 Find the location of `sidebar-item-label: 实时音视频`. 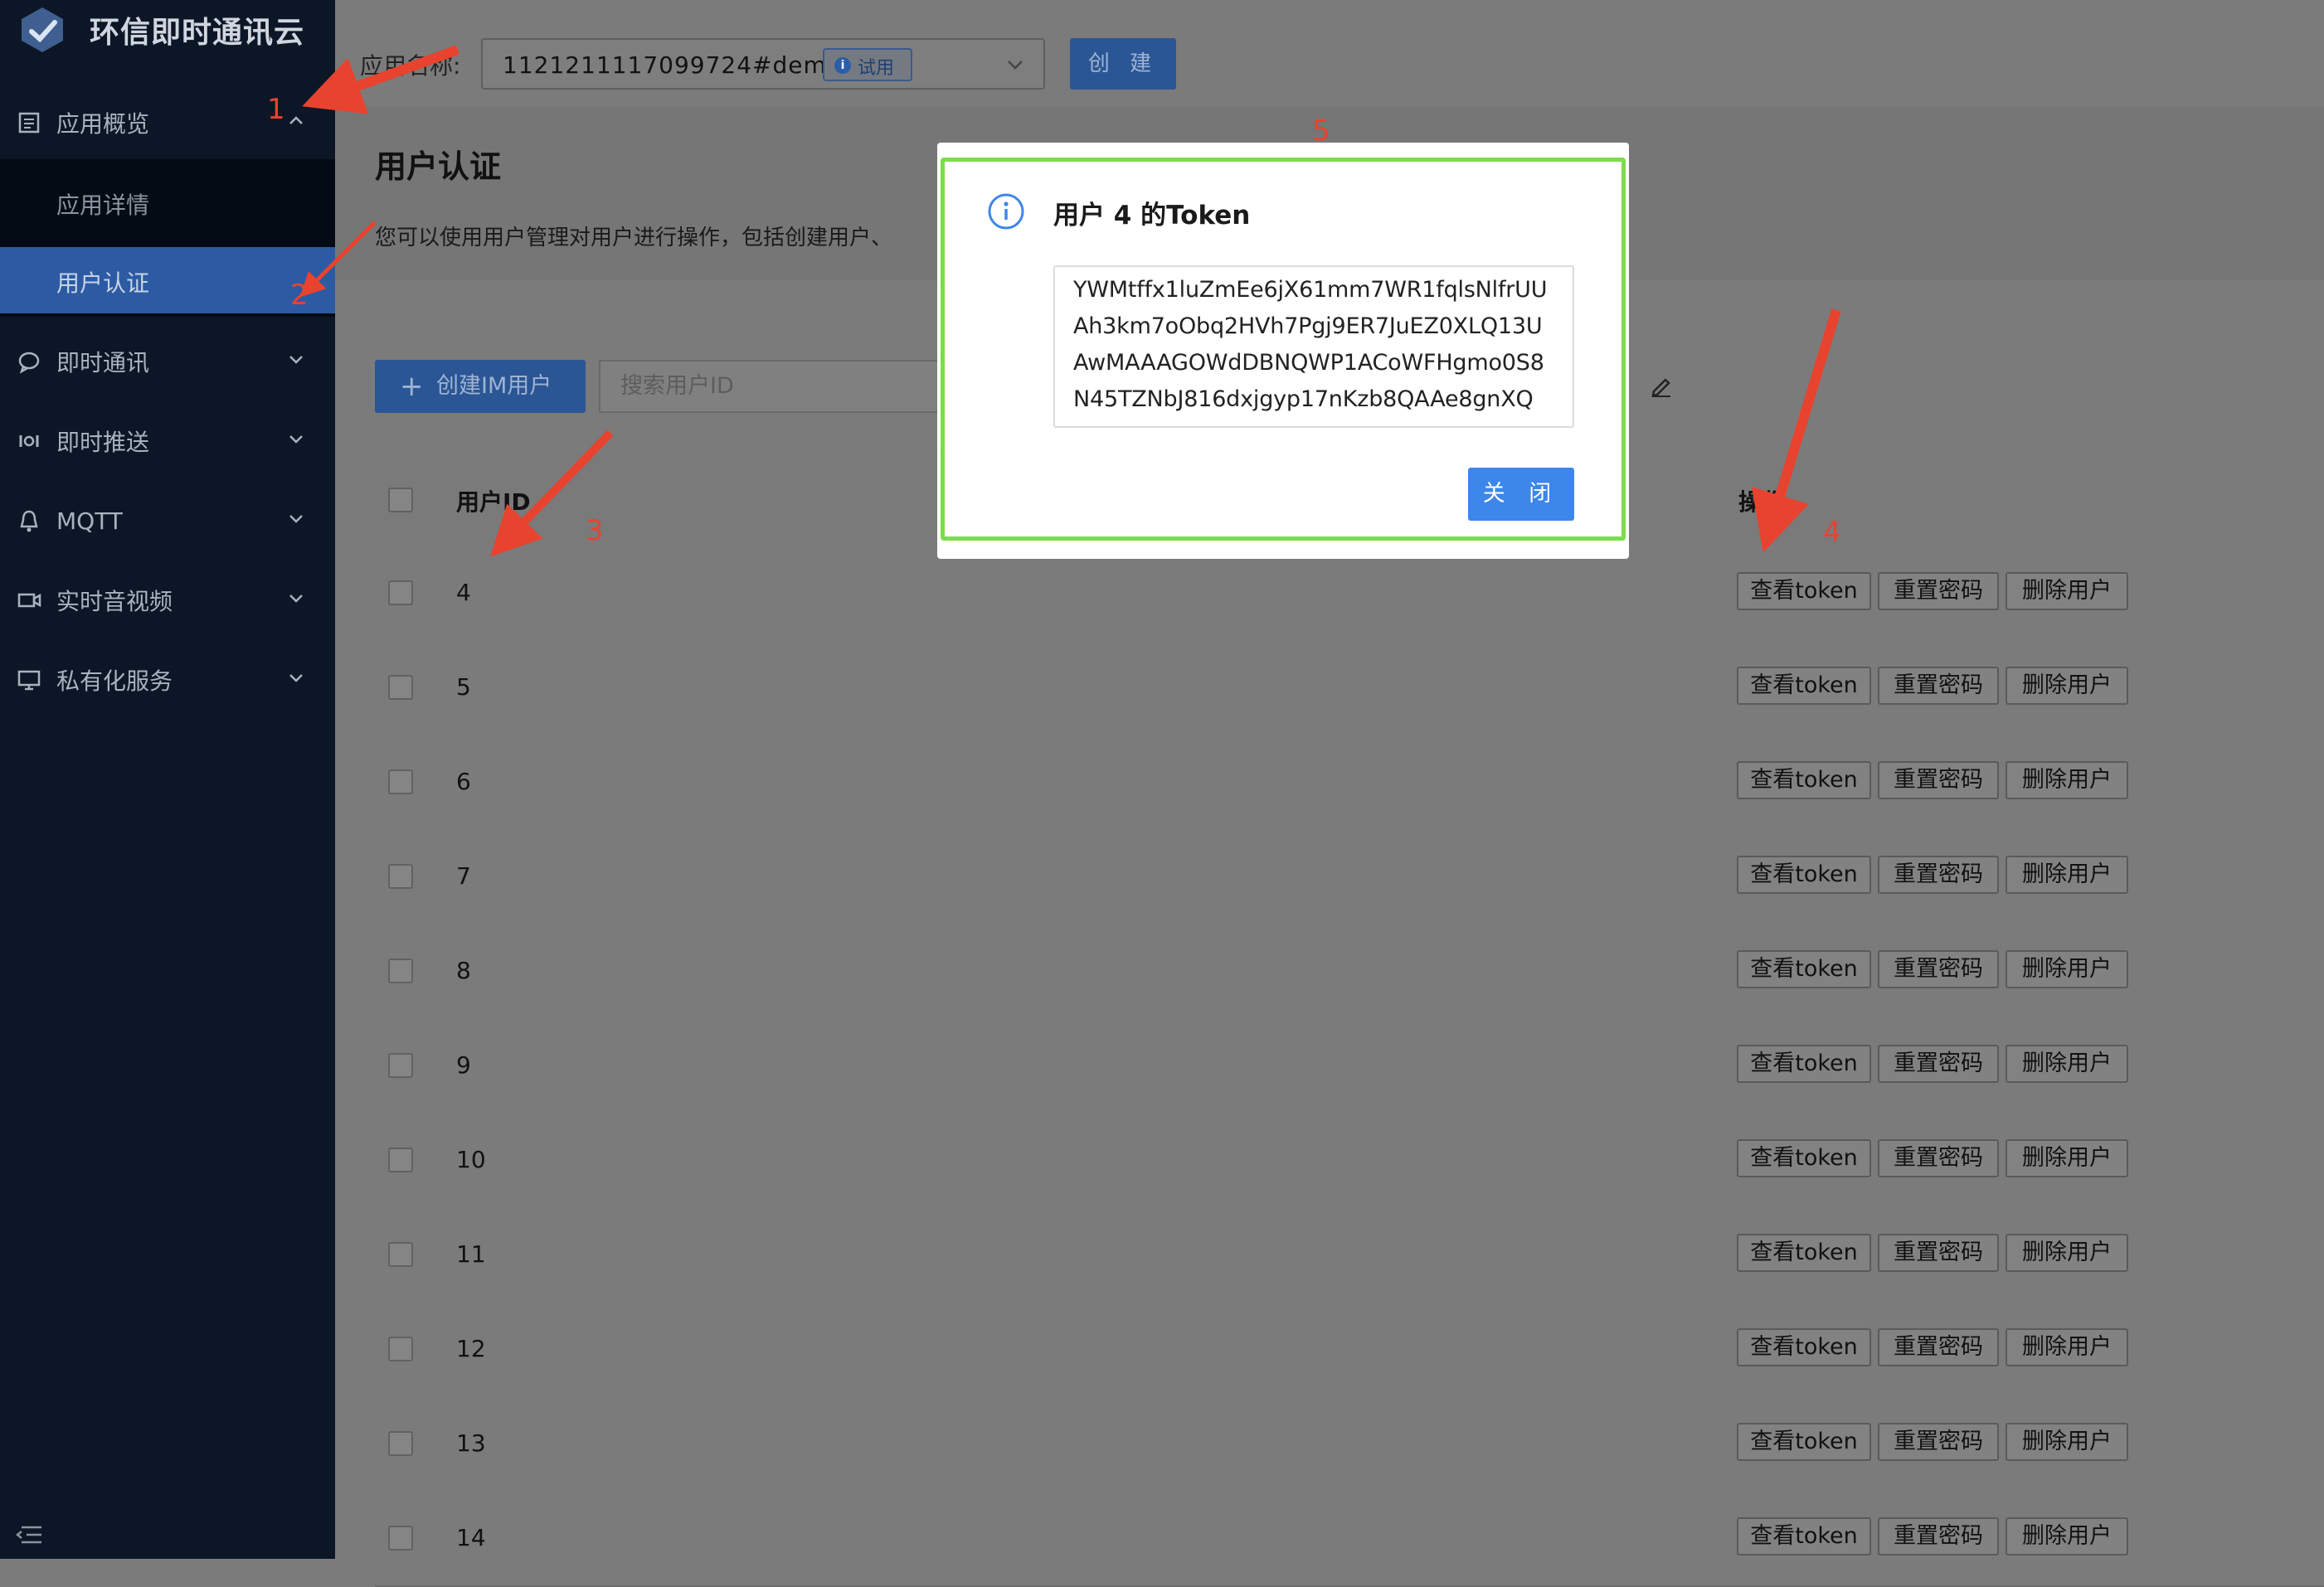

sidebar-item-label: 实时音视频 is located at coordinates (114, 602).